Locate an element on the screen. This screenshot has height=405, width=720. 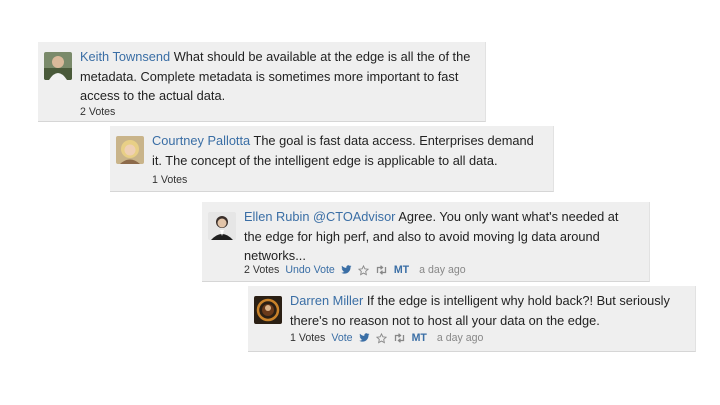
comment-meta: 2 Votes Undo Vote MT a day ago is located at coordinates (355, 270).